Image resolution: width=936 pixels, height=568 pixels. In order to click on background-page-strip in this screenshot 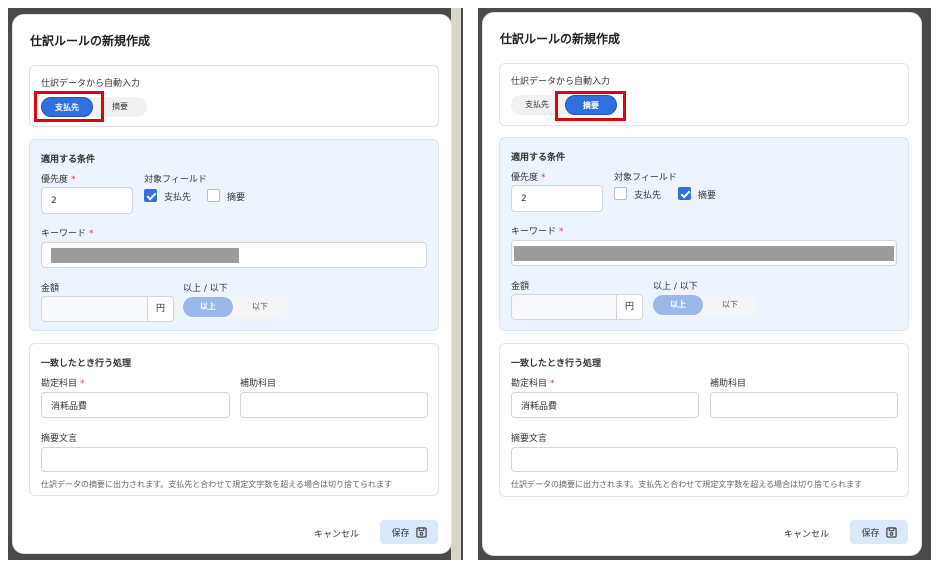, I will do `click(456, 284)`.